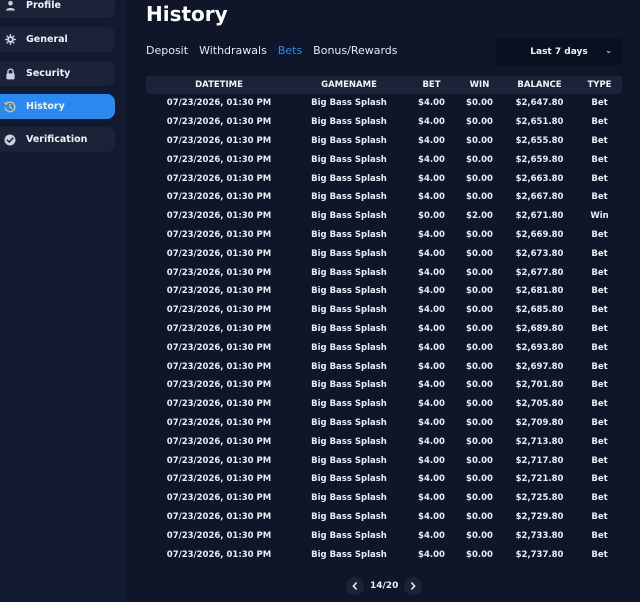 The image size is (640, 602). Describe the element at coordinates (539, 197) in the screenshot. I see `cell-balance: $2,667.80` at that location.